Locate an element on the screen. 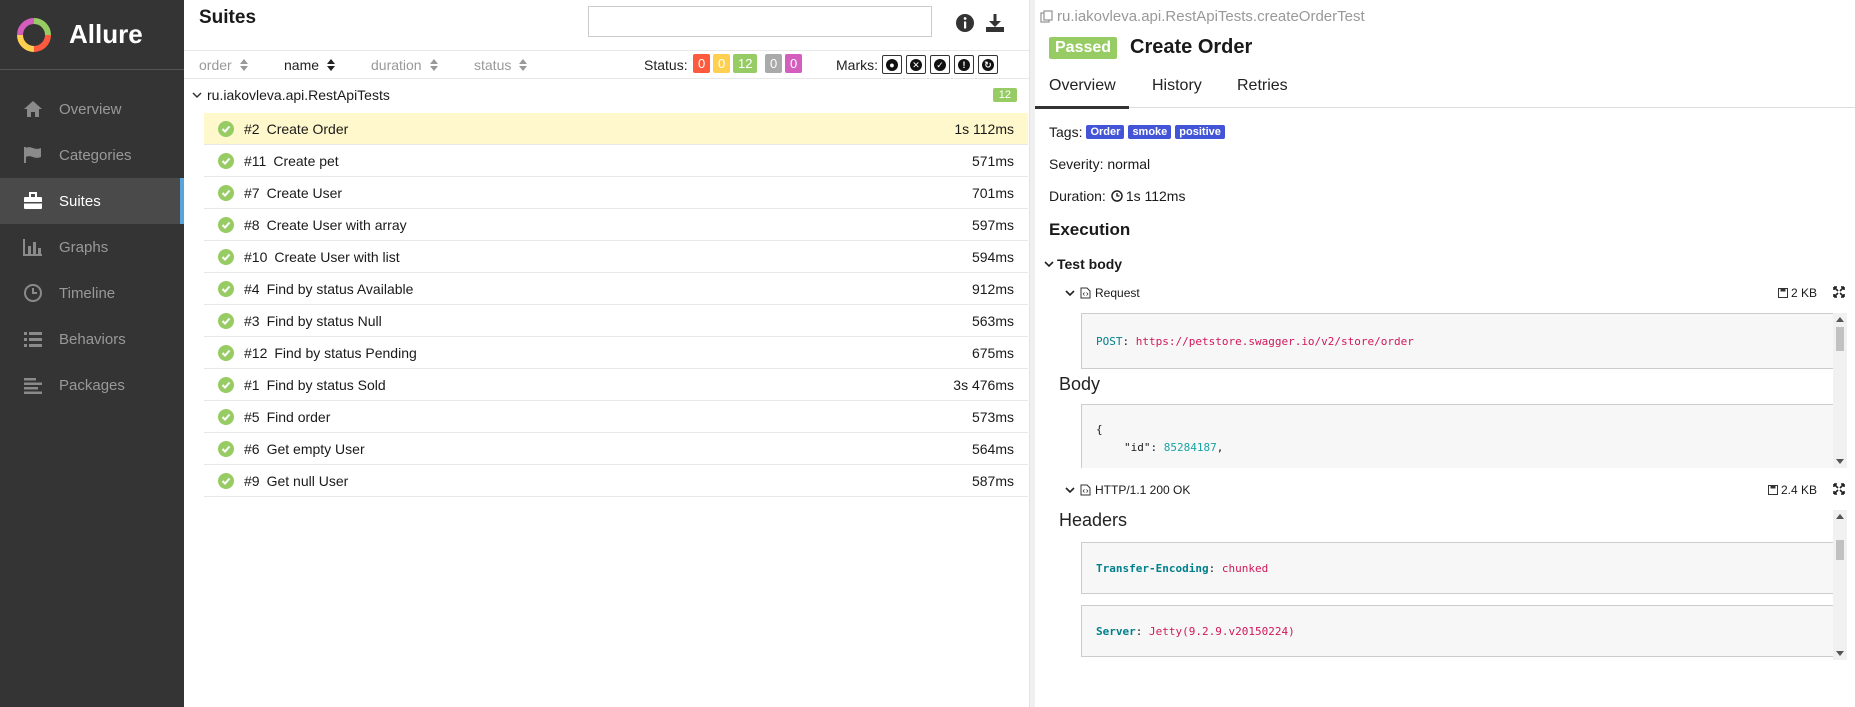 The image size is (1855, 707). tab-history: History is located at coordinates (1177, 86).